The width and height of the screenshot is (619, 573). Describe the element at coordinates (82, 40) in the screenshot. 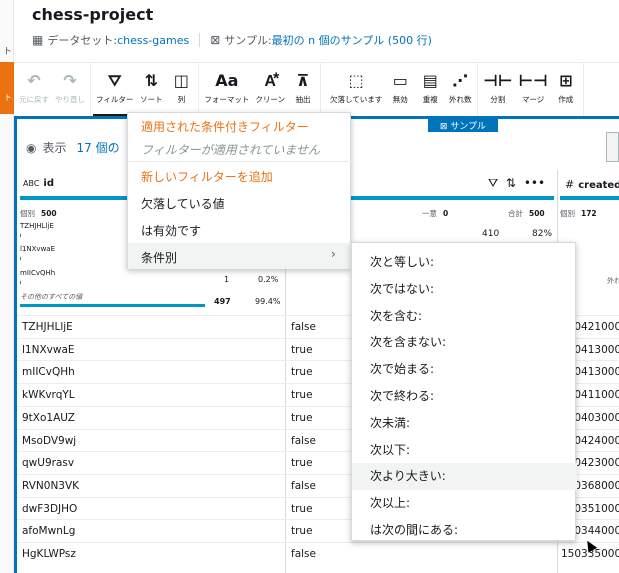

I see `dataset-label: データセット:` at that location.